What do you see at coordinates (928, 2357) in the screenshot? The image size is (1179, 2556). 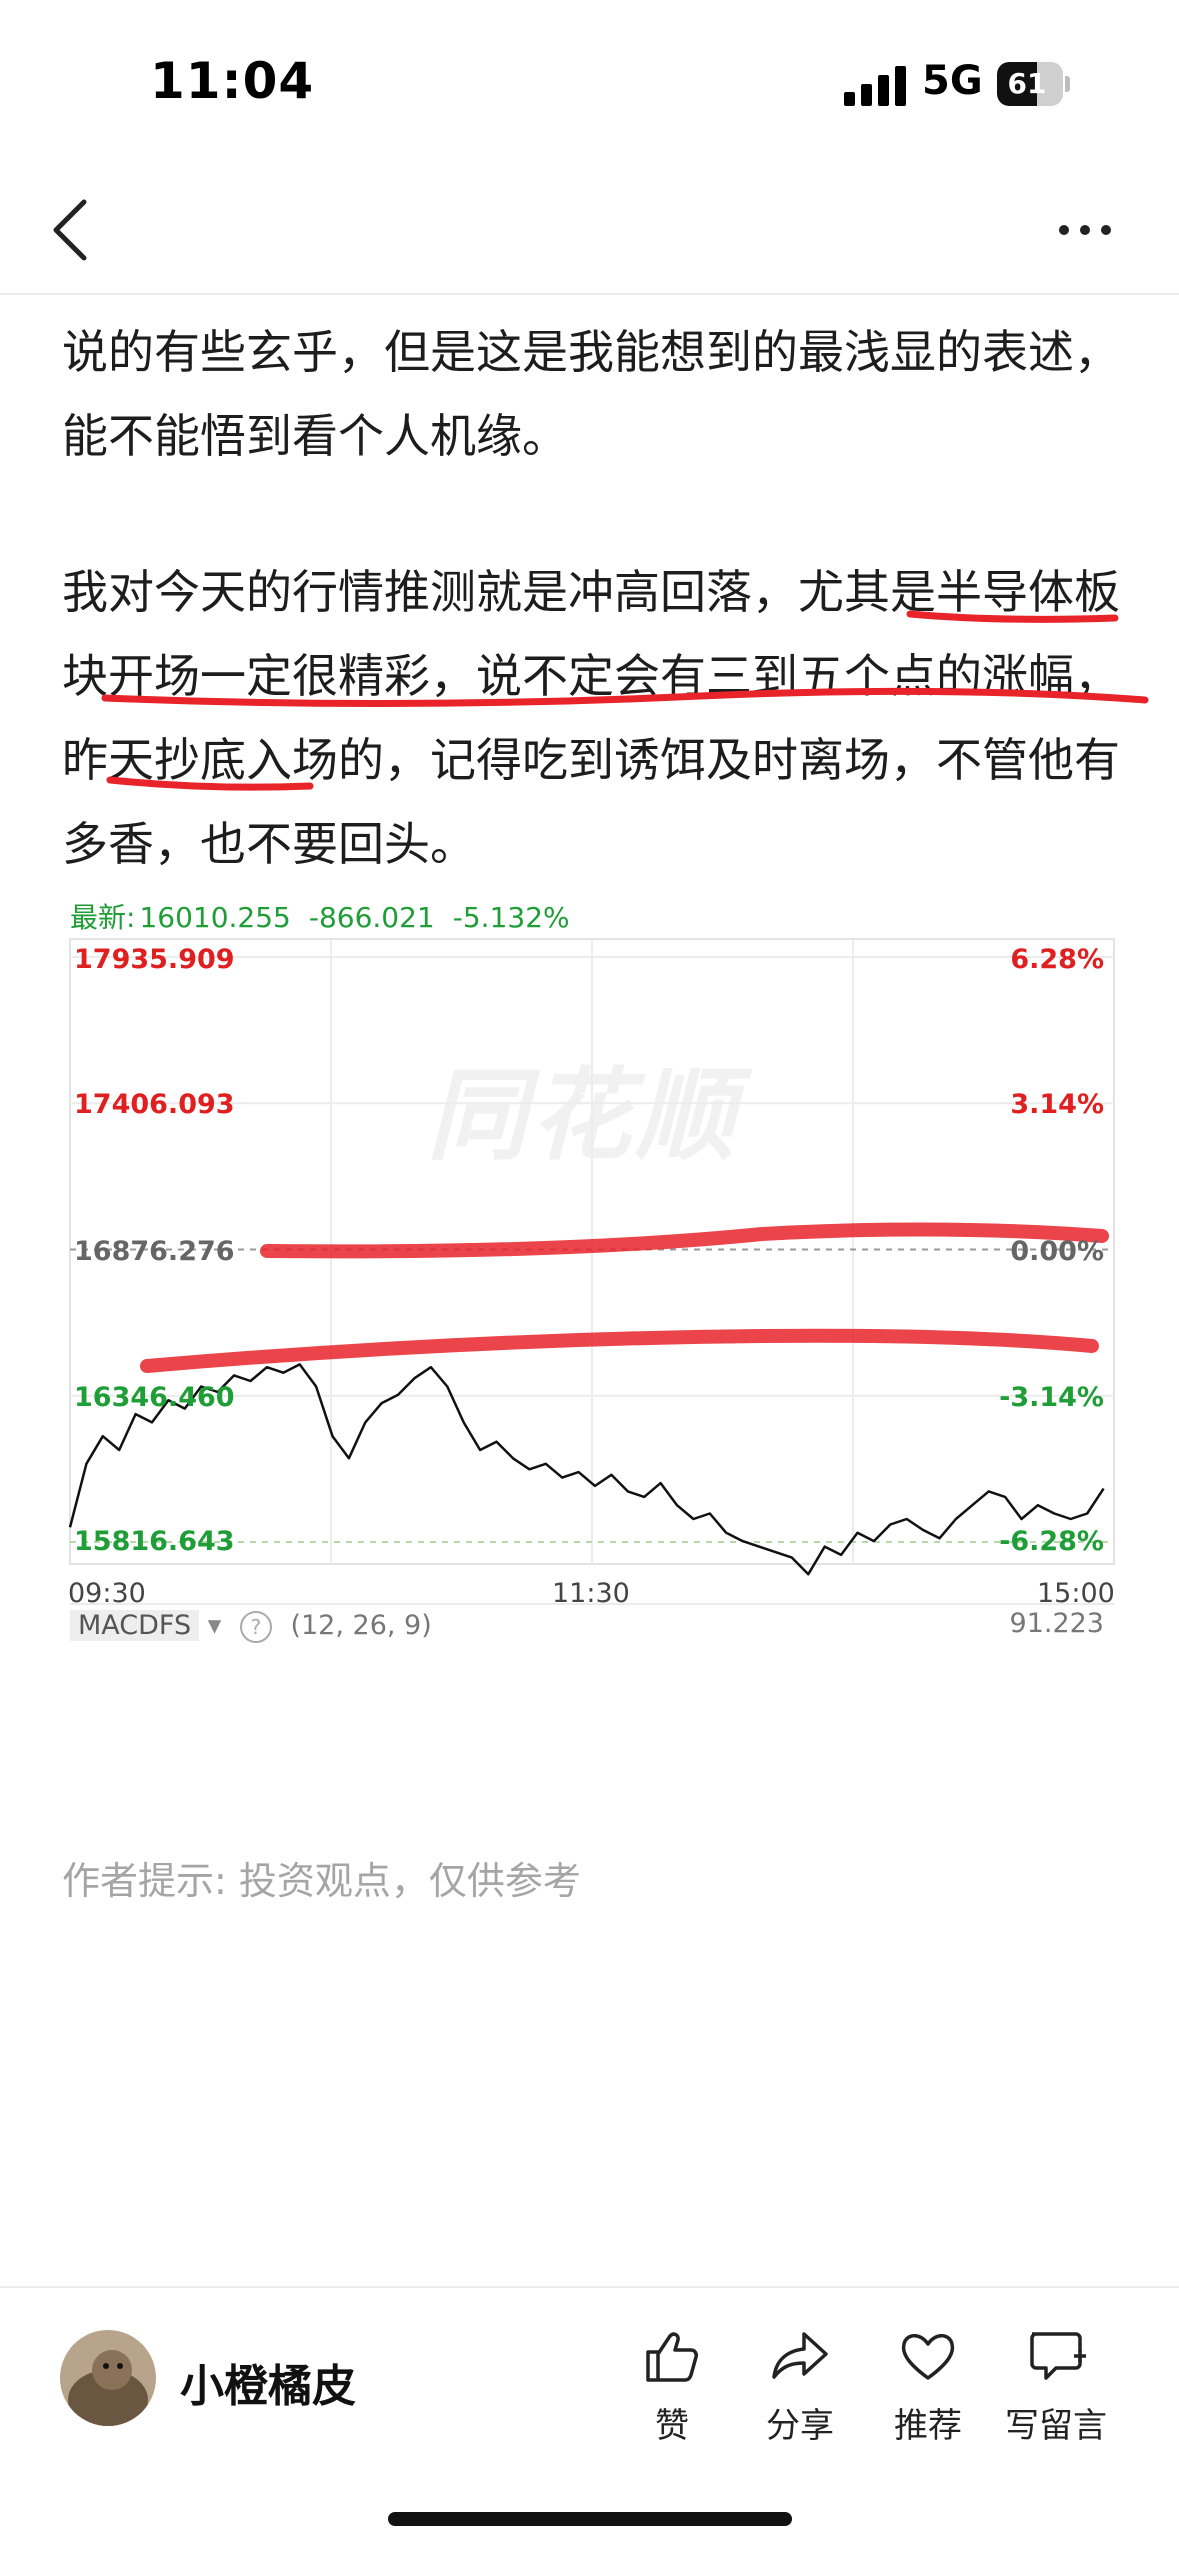 I see `heart-icon` at bounding box center [928, 2357].